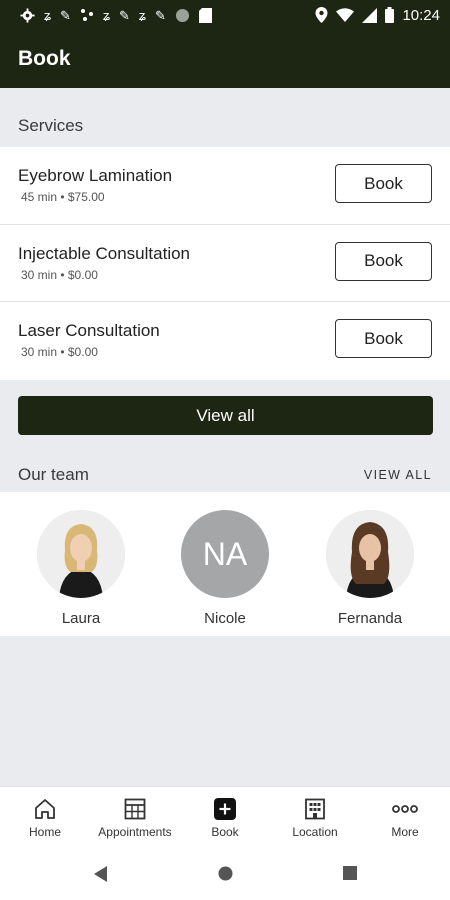 This screenshot has width=450, height=900. What do you see at coordinates (225, 832) in the screenshot?
I see `nav-label: Book` at bounding box center [225, 832].